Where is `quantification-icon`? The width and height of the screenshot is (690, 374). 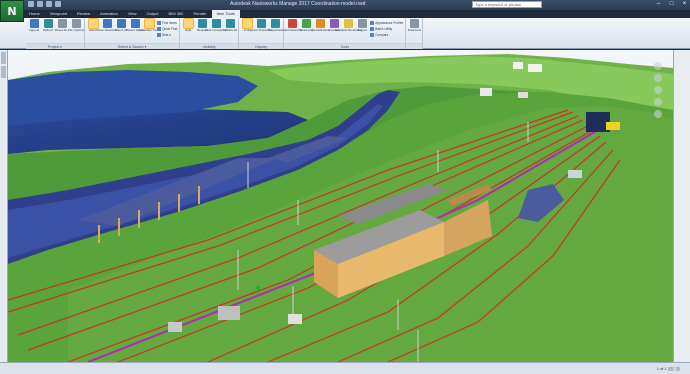
quantification-icon is located at coordinates (320, 23).